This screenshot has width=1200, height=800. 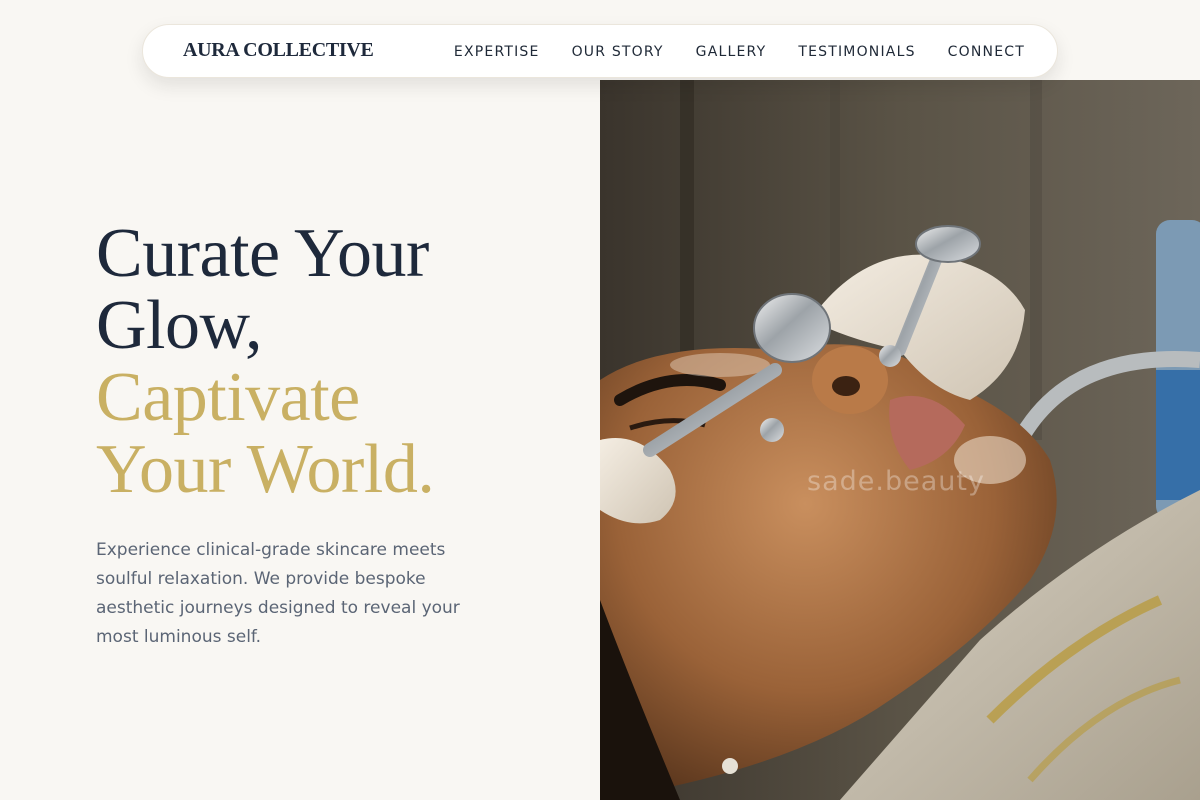 What do you see at coordinates (896, 481) in the screenshot?
I see `photo-watermark: sade.beauty` at bounding box center [896, 481].